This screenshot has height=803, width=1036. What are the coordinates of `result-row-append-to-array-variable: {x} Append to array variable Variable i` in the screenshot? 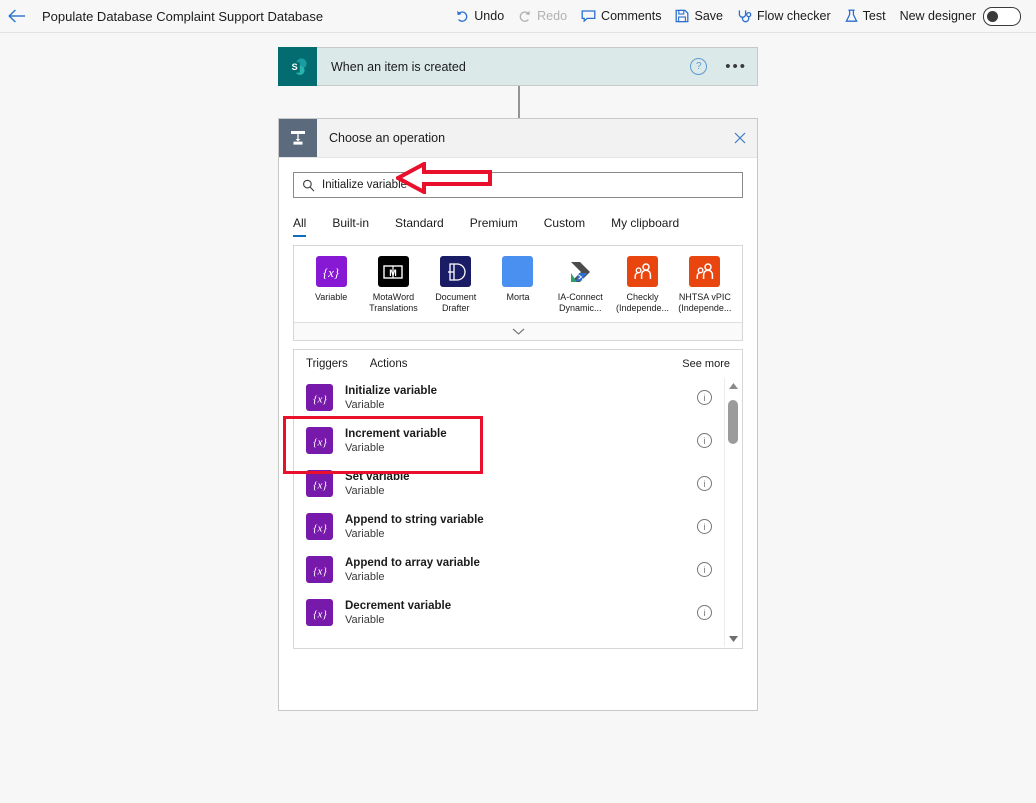 It's located at (518, 569).